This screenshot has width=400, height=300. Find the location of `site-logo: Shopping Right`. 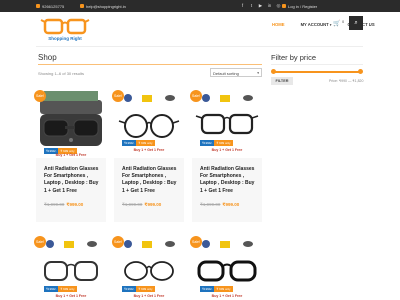

site-logo: Shopping Right is located at coordinates (65, 30).